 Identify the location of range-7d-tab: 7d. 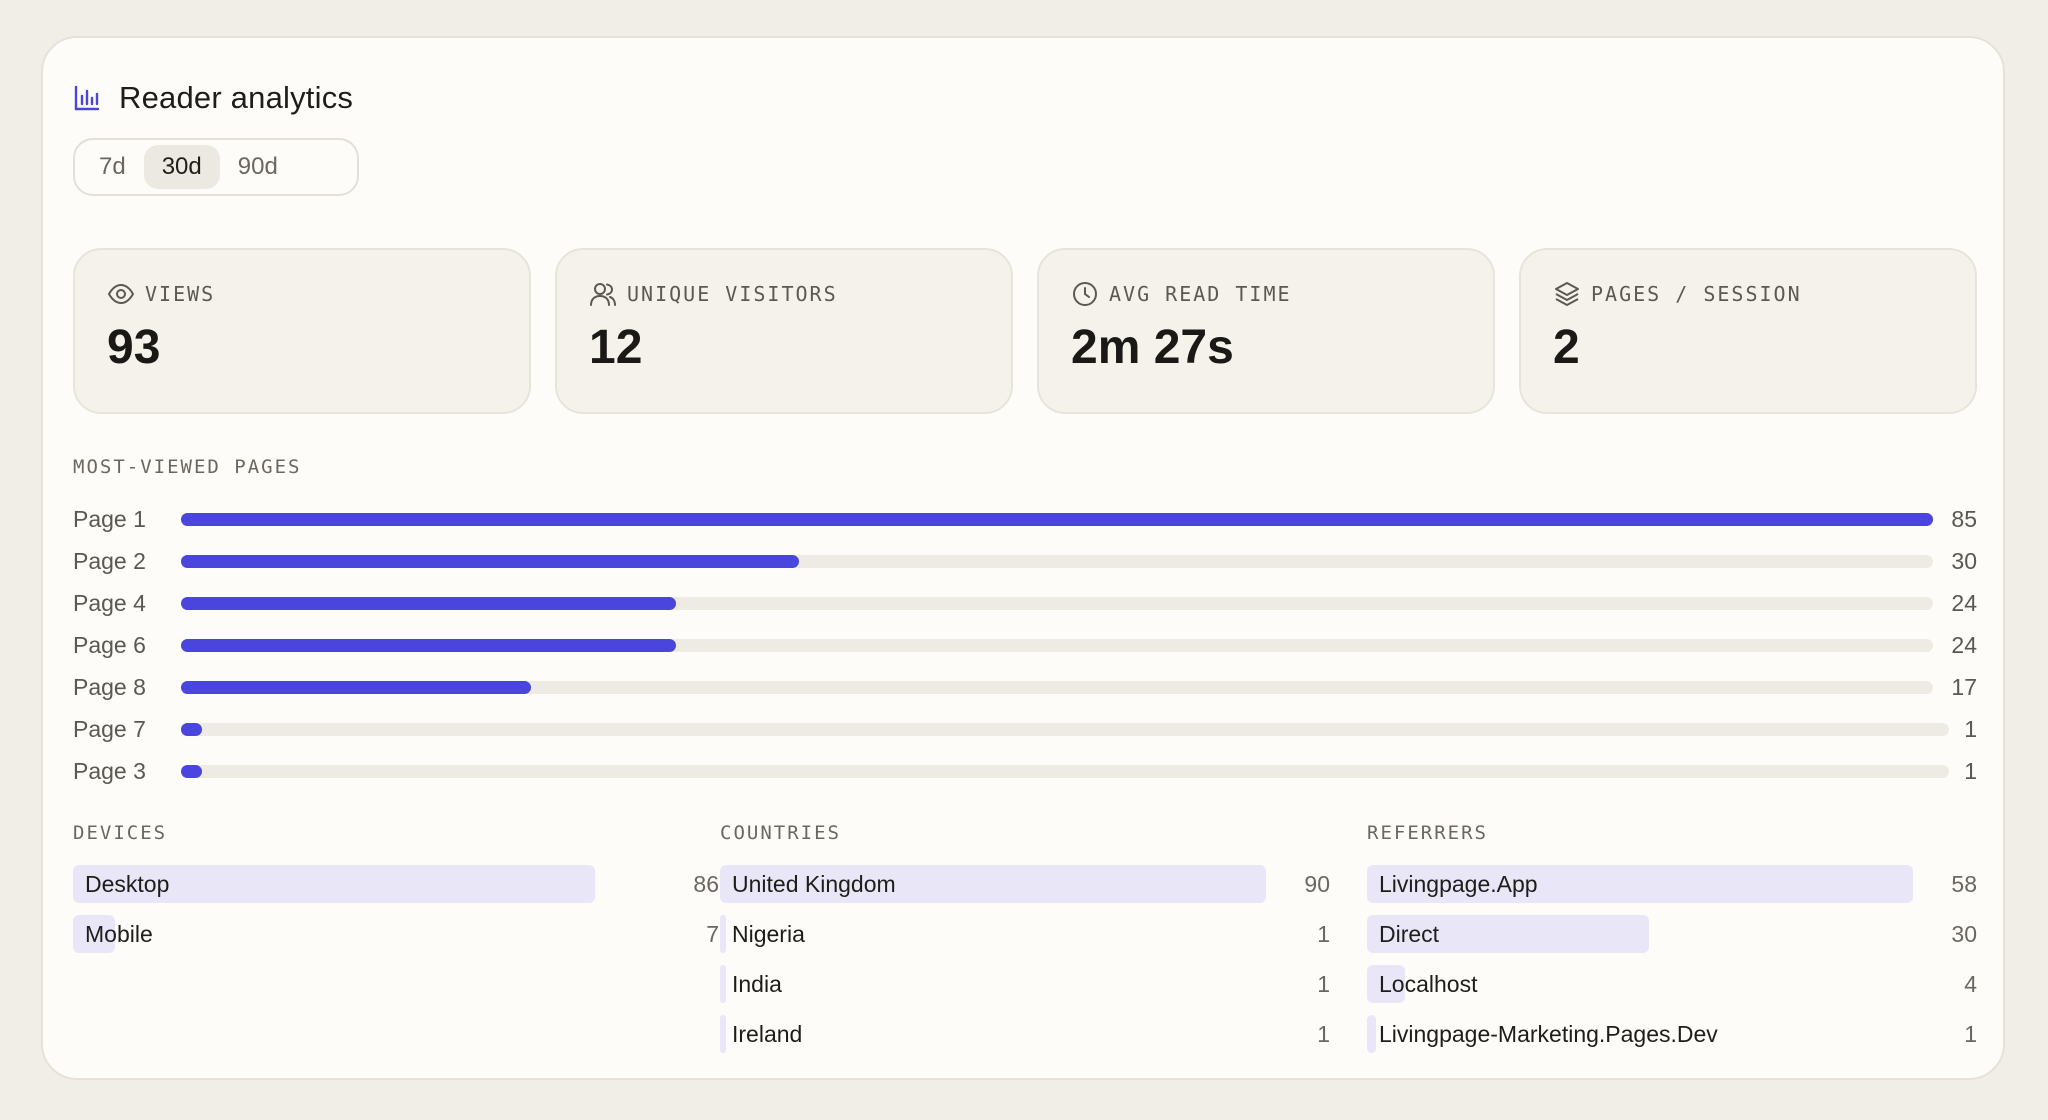
(112, 167).